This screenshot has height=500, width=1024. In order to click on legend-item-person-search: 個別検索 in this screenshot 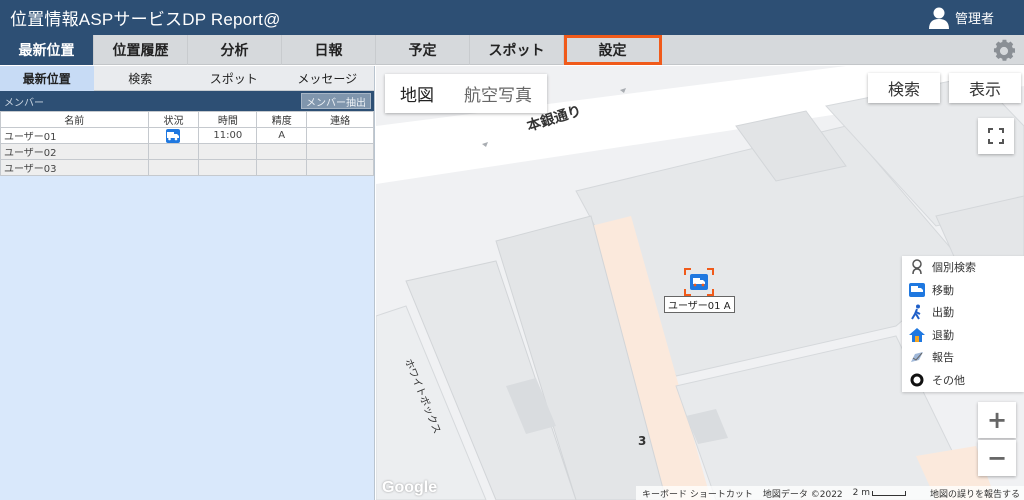, I will do `click(963, 267)`.